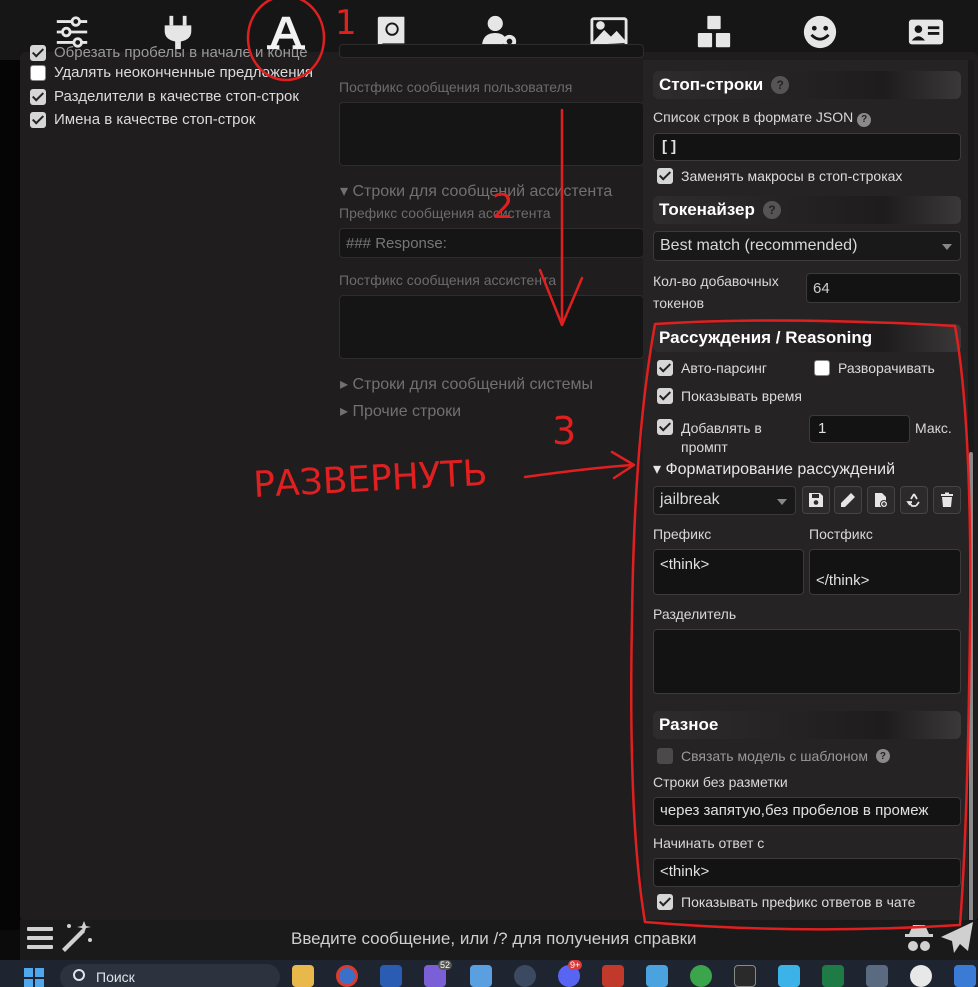  Describe the element at coordinates (575, 965) in the screenshot. I see `notification-badge: 9+` at that location.